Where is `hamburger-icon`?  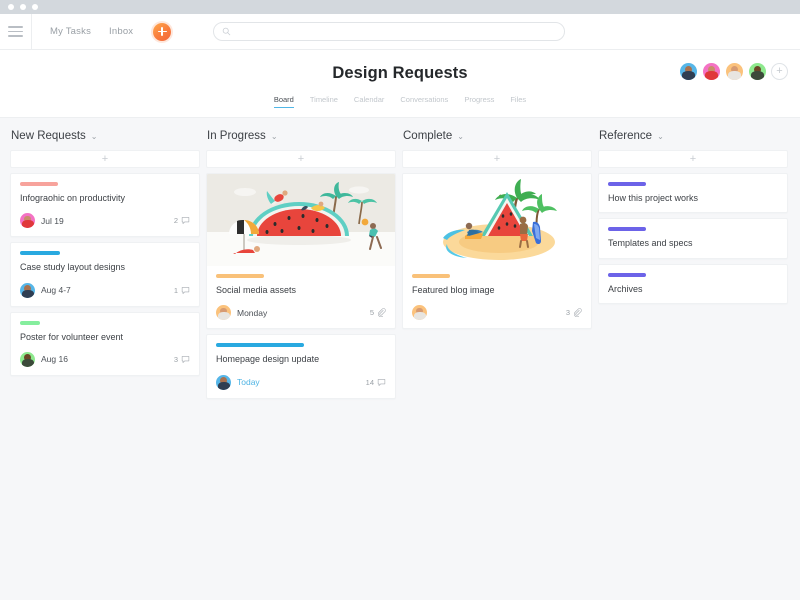 hamburger-icon is located at coordinates (15, 31).